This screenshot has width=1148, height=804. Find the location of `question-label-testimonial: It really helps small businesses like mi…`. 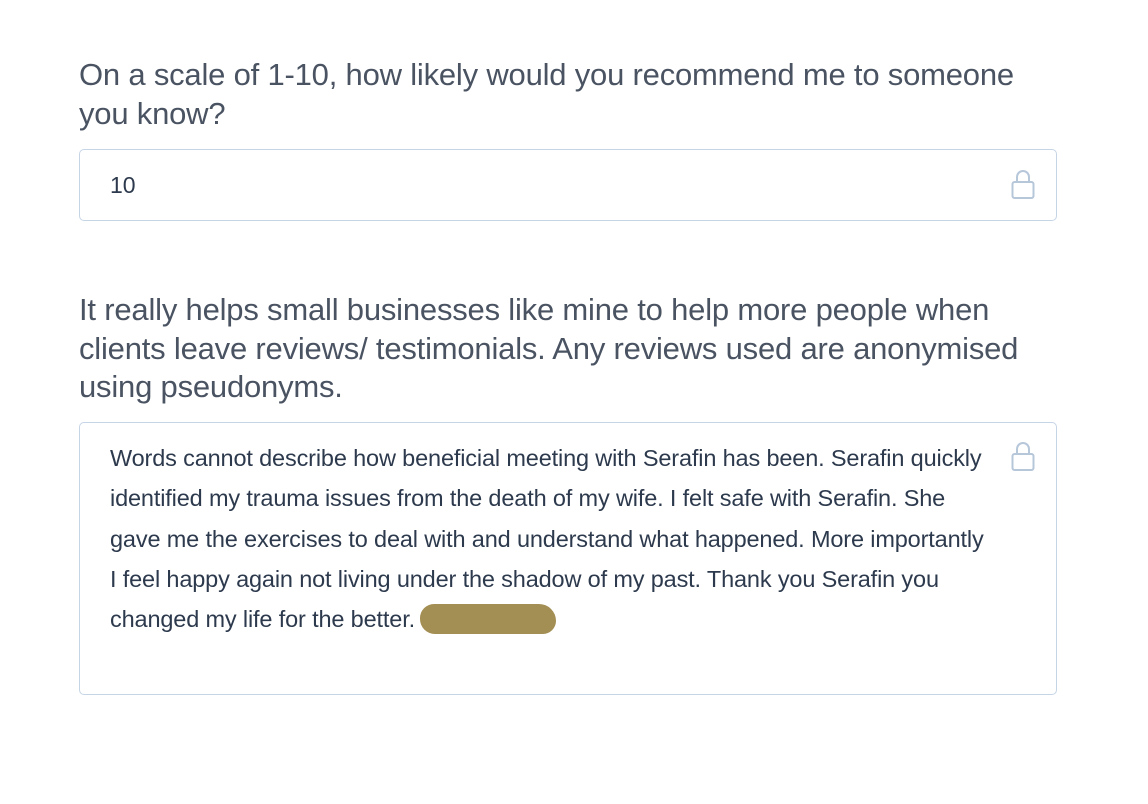

question-label-testimonial: It really helps small businesses like mi… is located at coordinates (549, 348).